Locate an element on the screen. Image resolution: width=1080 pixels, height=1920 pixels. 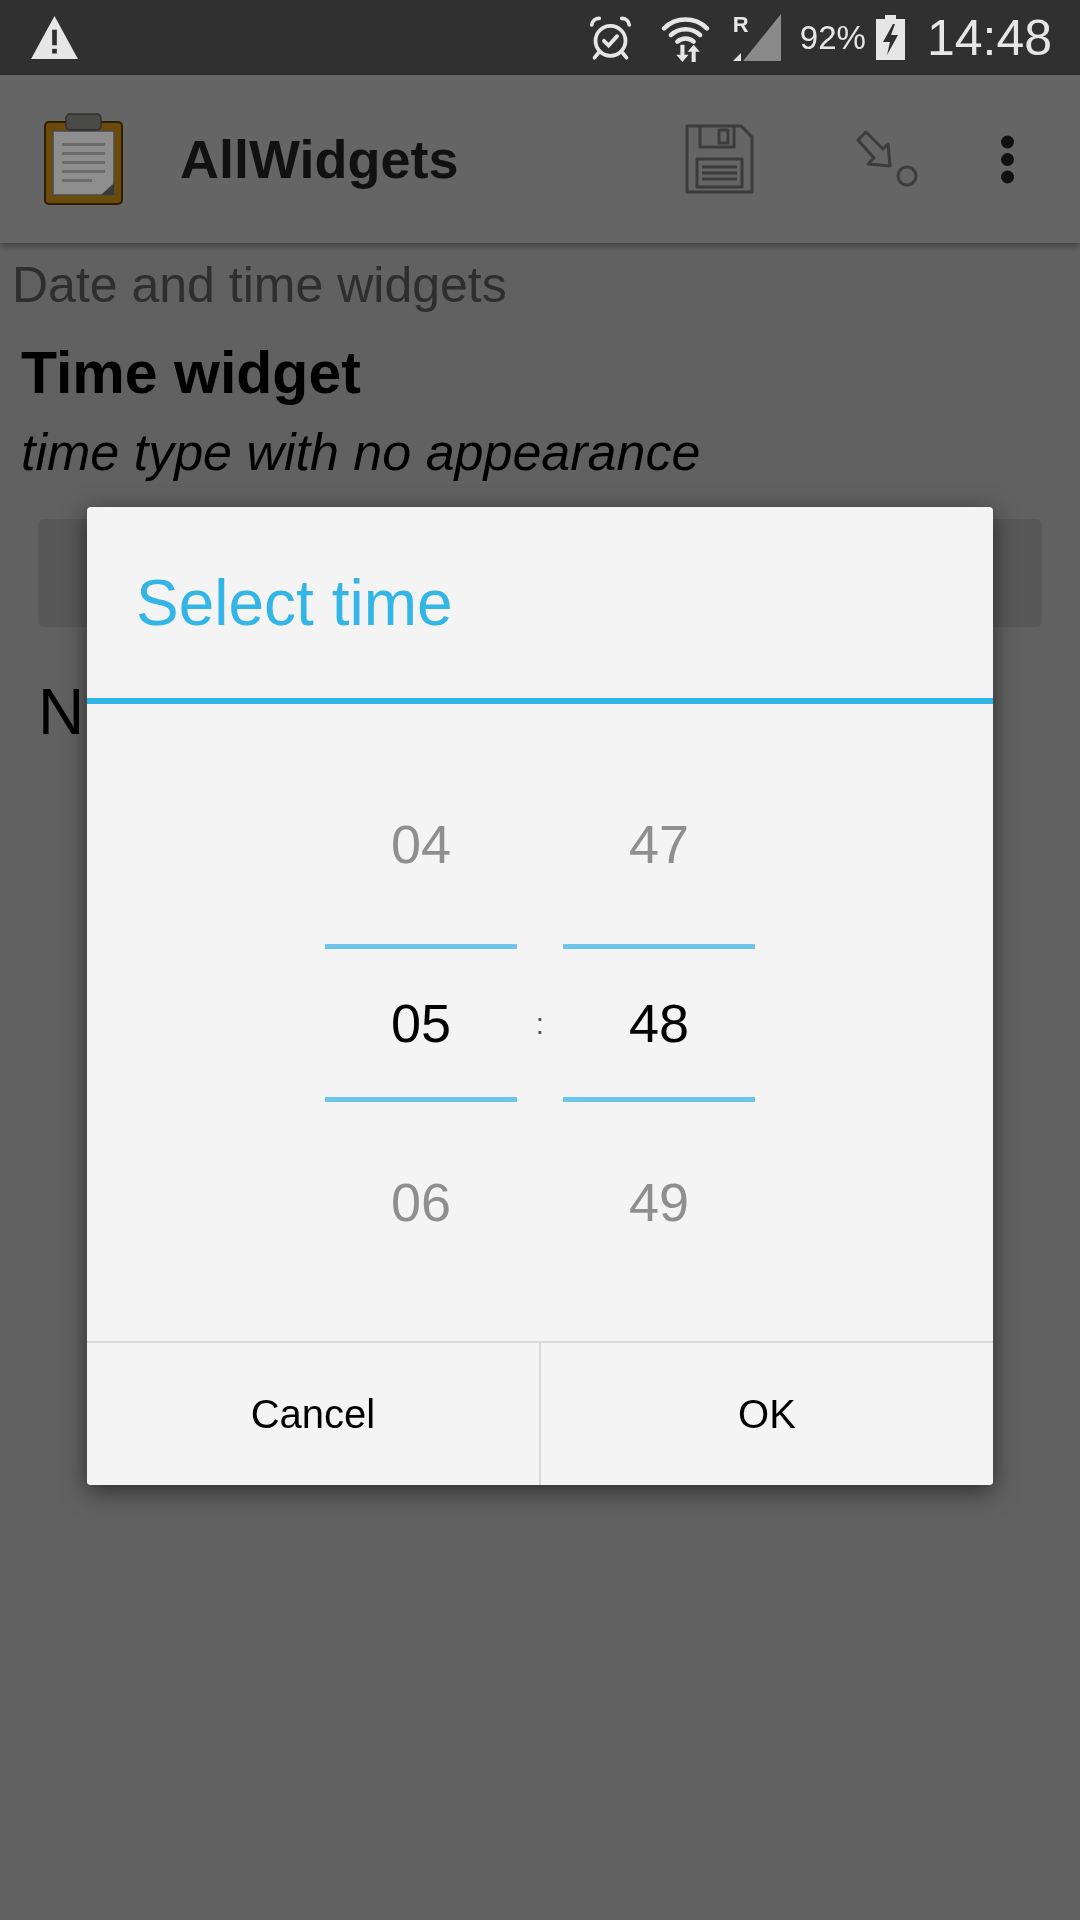
battery-percent: 92% is located at coordinates (832, 37).